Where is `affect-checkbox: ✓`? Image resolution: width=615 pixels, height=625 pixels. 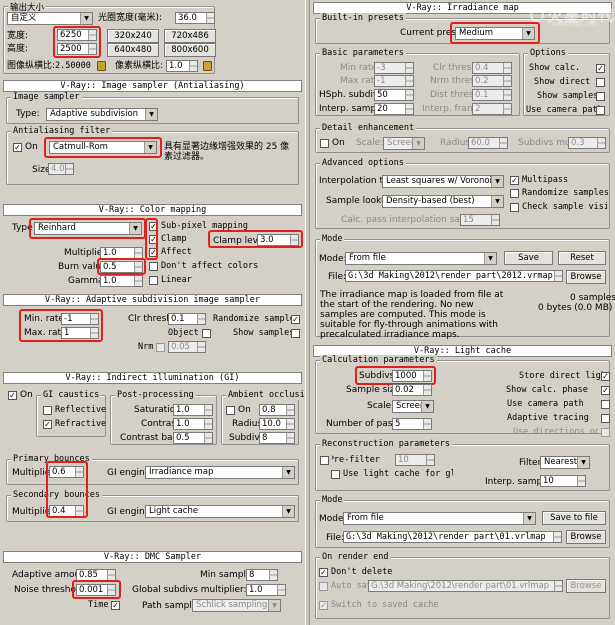
affect-checkbox: ✓ is located at coordinates (153, 252).